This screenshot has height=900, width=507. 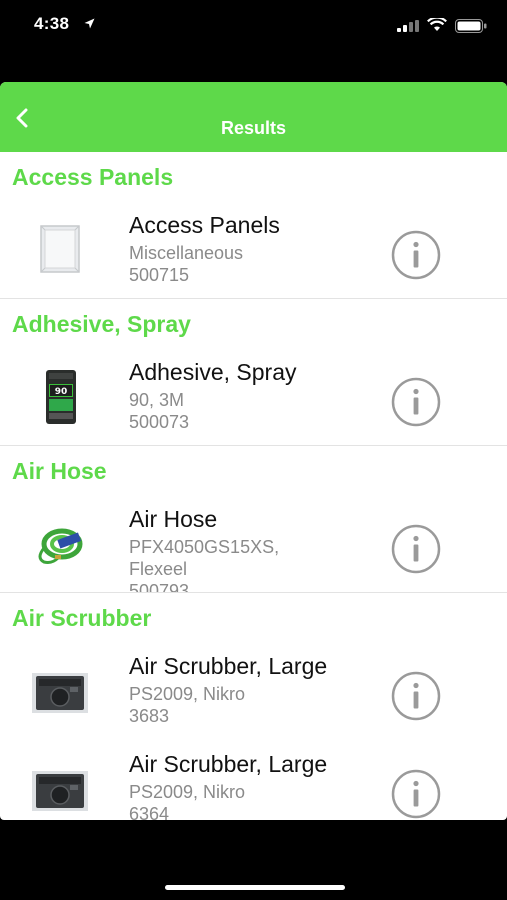 What do you see at coordinates (204, 547) in the screenshot?
I see `item-model: PFX4050GS15XS,` at bounding box center [204, 547].